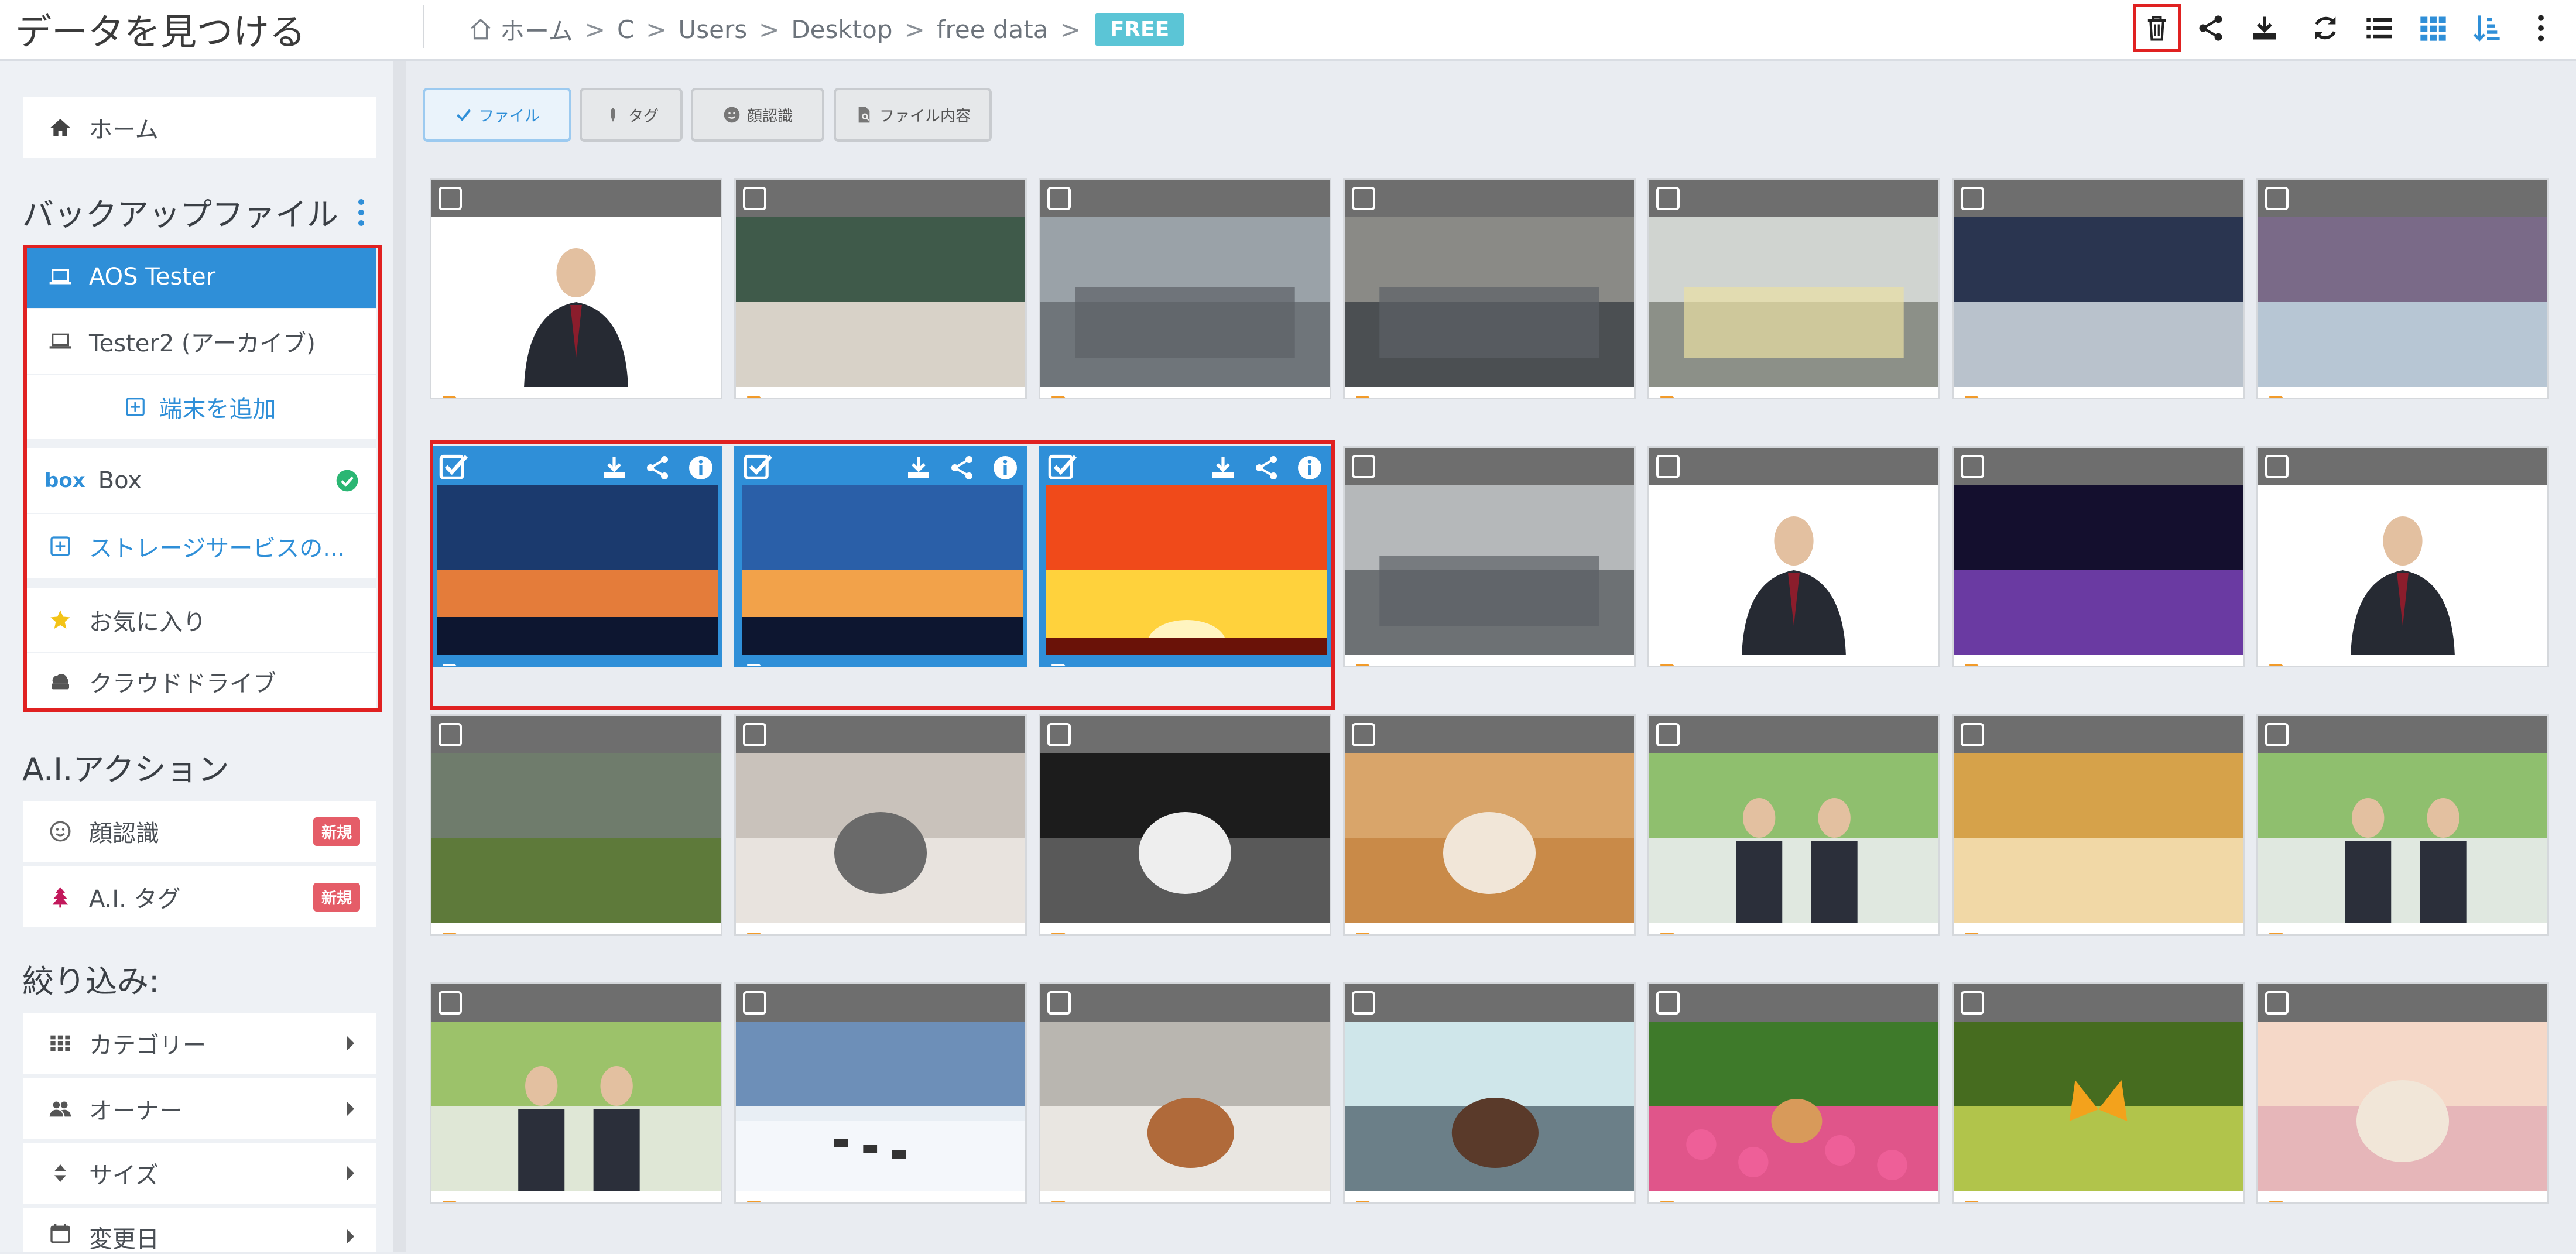 The height and width of the screenshot is (1254, 2576). What do you see at coordinates (576, 661) in the screenshot?
I see `file-caption: test16.jpg` at bounding box center [576, 661].